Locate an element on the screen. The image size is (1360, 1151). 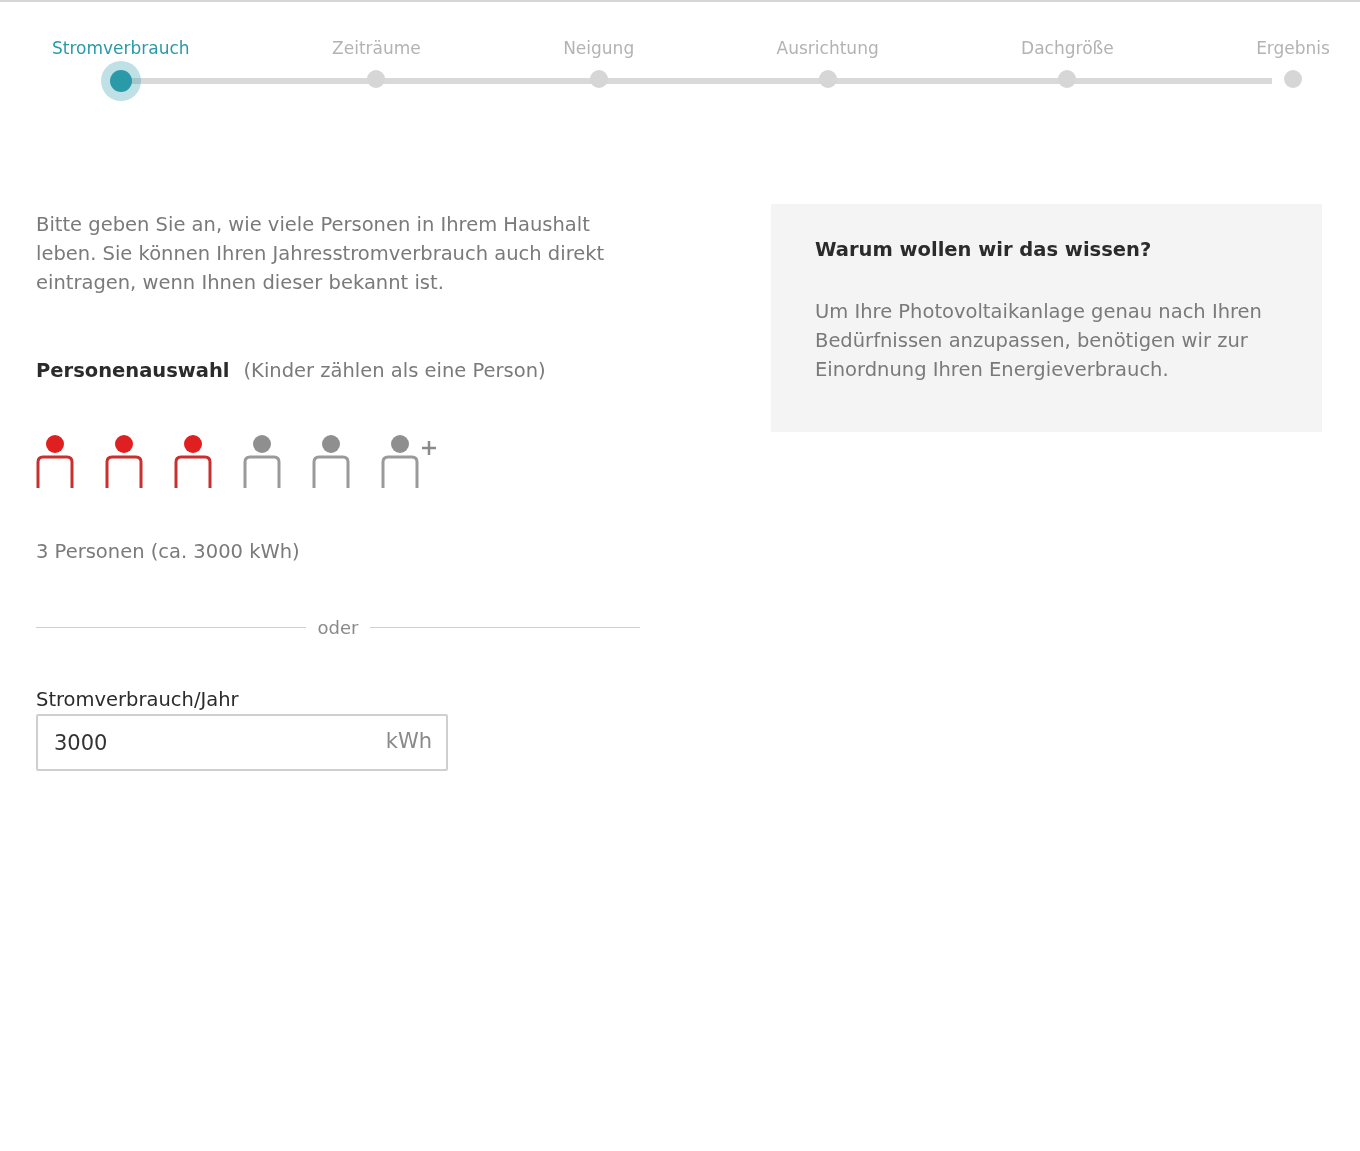
step-tab: Neigung is located at coordinates (599, 70).